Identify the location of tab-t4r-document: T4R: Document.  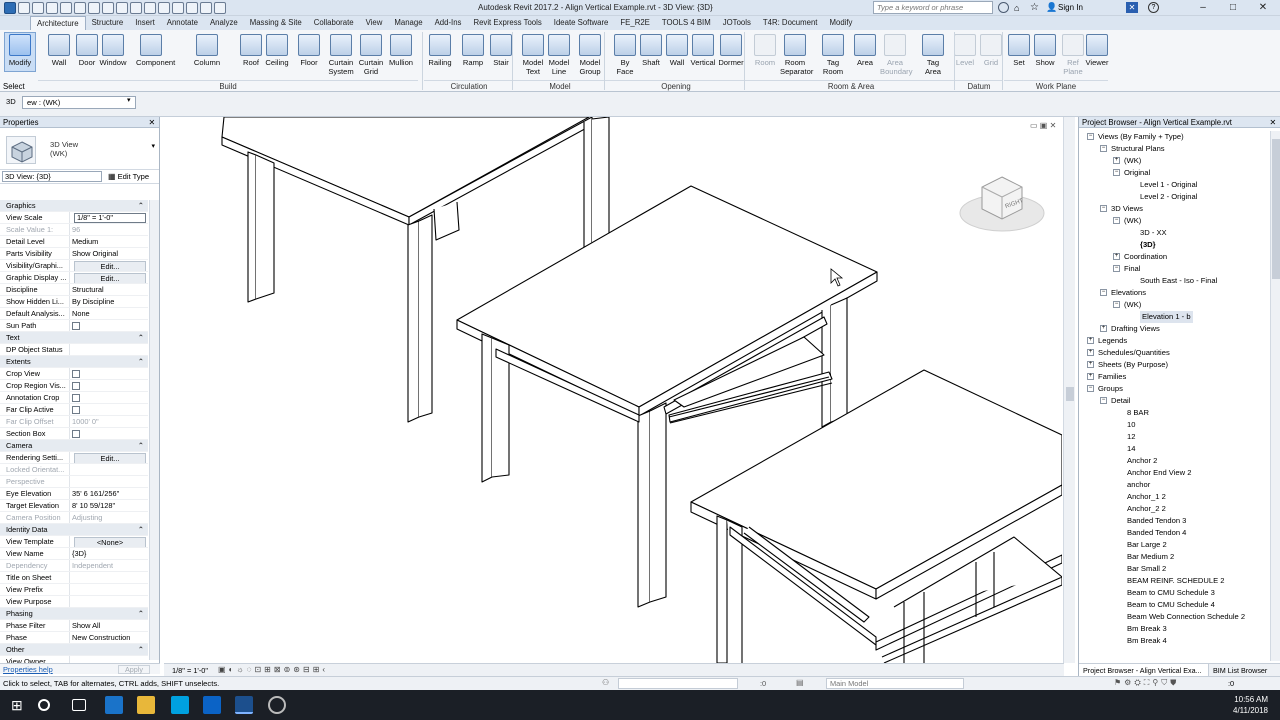
(790, 23).